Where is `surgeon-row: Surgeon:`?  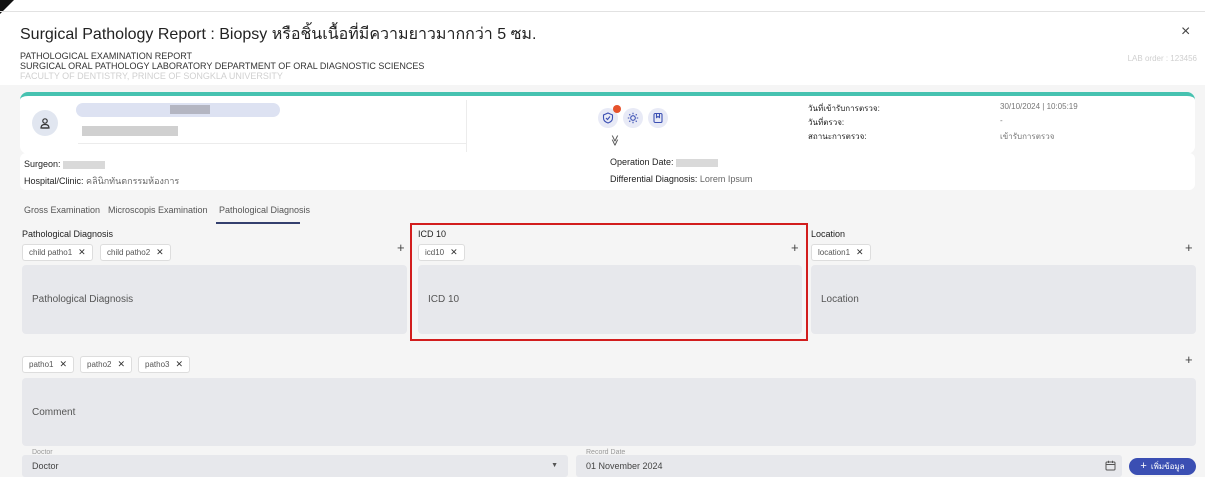 surgeon-row: Surgeon: is located at coordinates (64, 164).